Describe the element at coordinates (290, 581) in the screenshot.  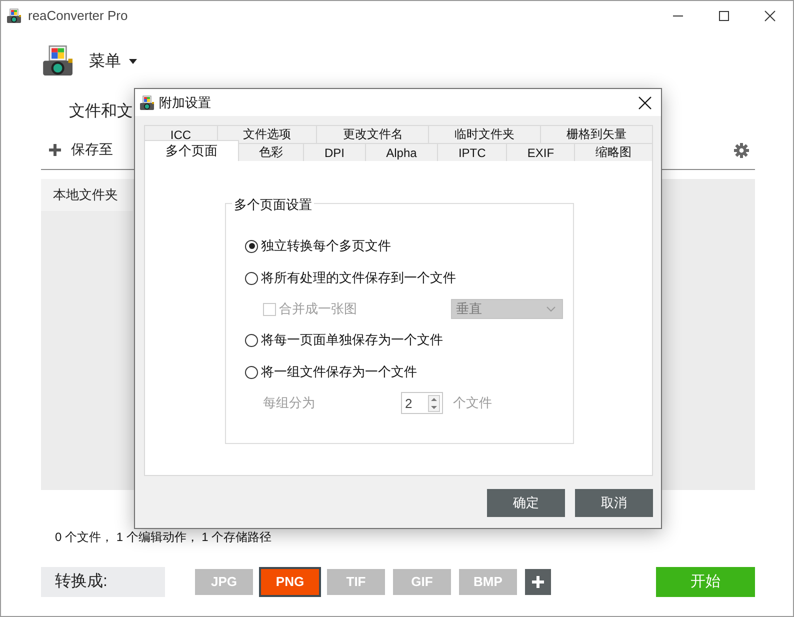
I see `format-button: PNG` at that location.